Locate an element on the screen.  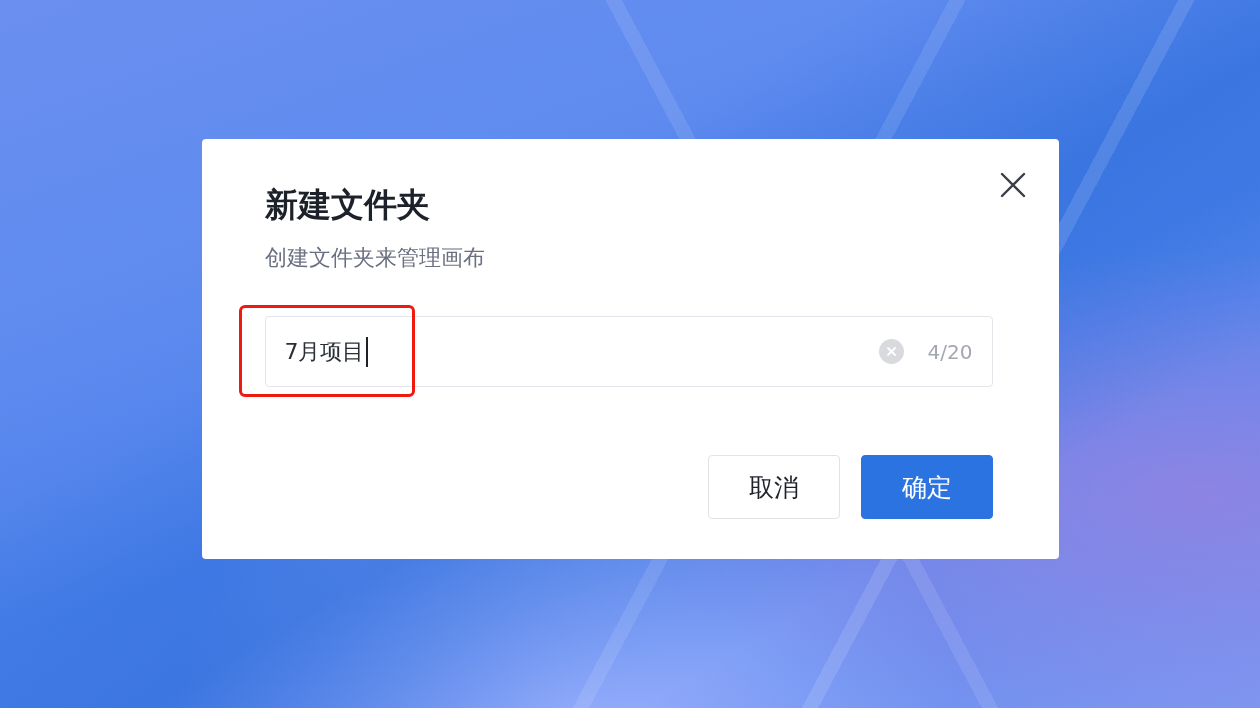
dialog-subtitle: 创建文件夹来管理画布 is located at coordinates (374, 258).